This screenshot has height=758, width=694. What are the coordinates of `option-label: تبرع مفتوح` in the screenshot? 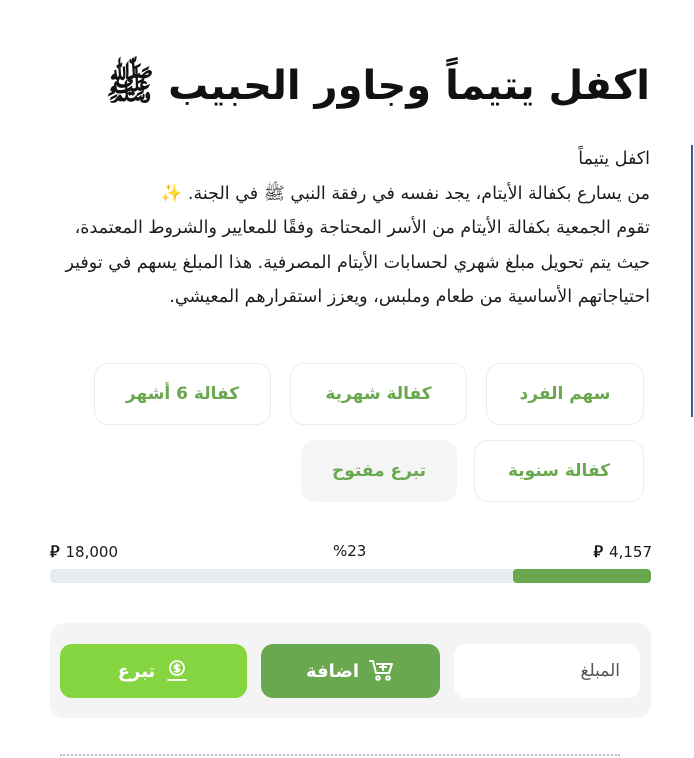 It's located at (379, 471).